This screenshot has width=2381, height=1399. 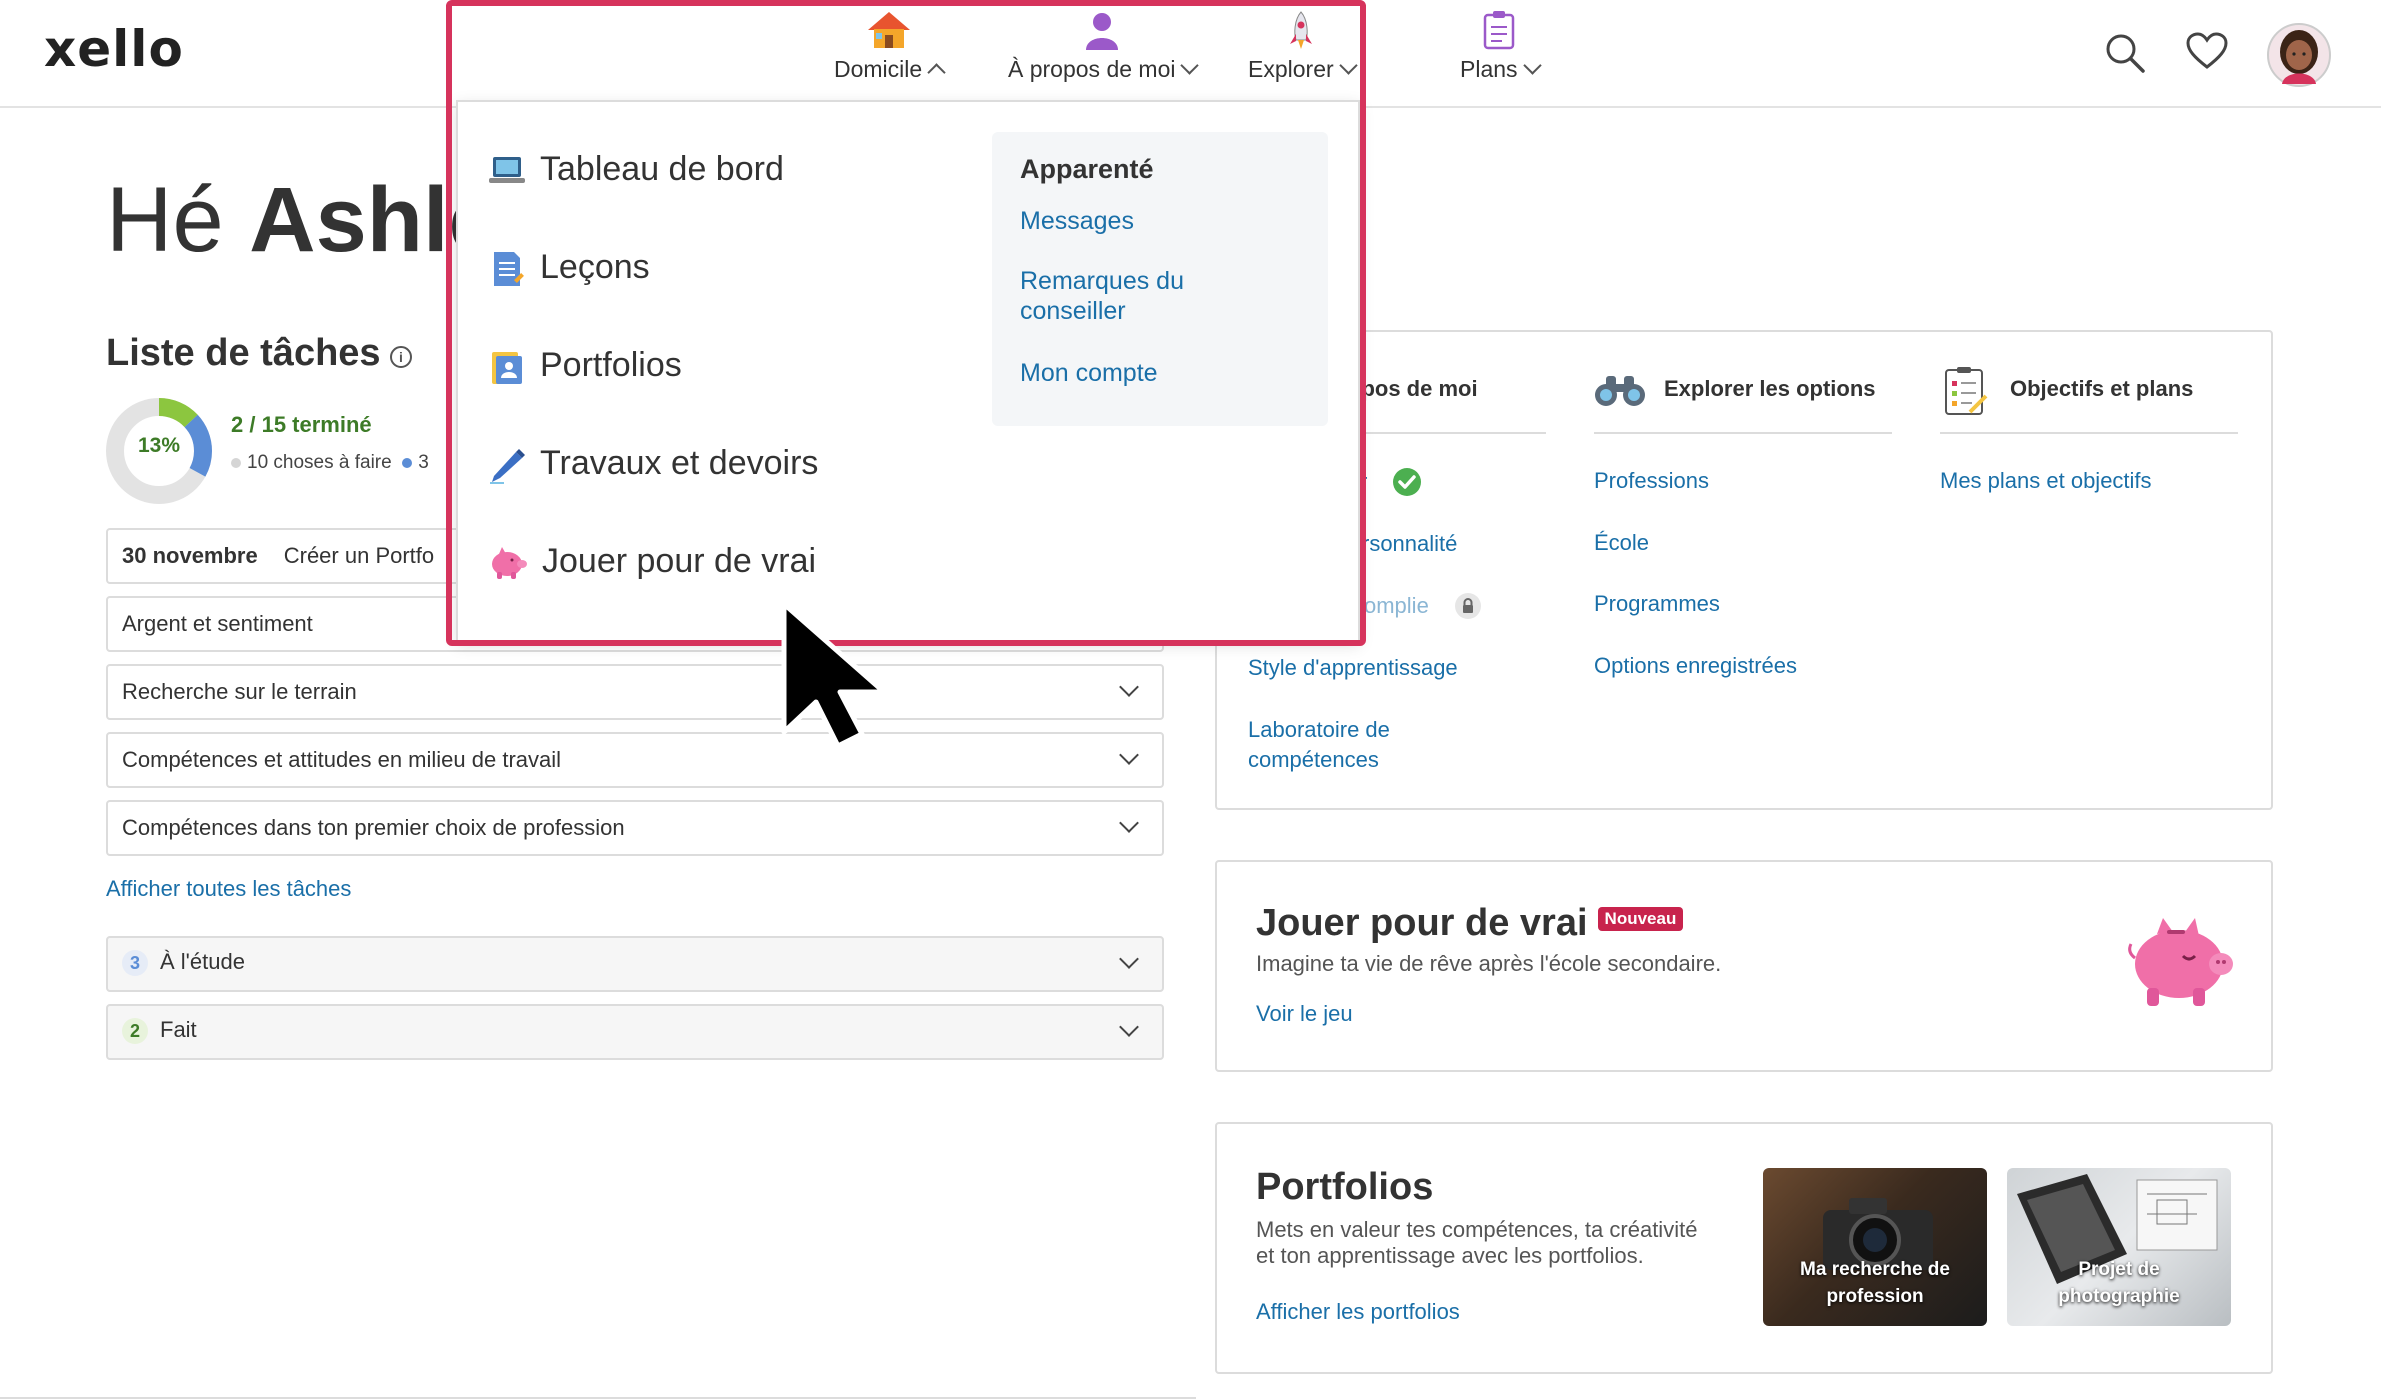 What do you see at coordinates (936, 72) in the screenshot?
I see `chevron-up-icon` at bounding box center [936, 72].